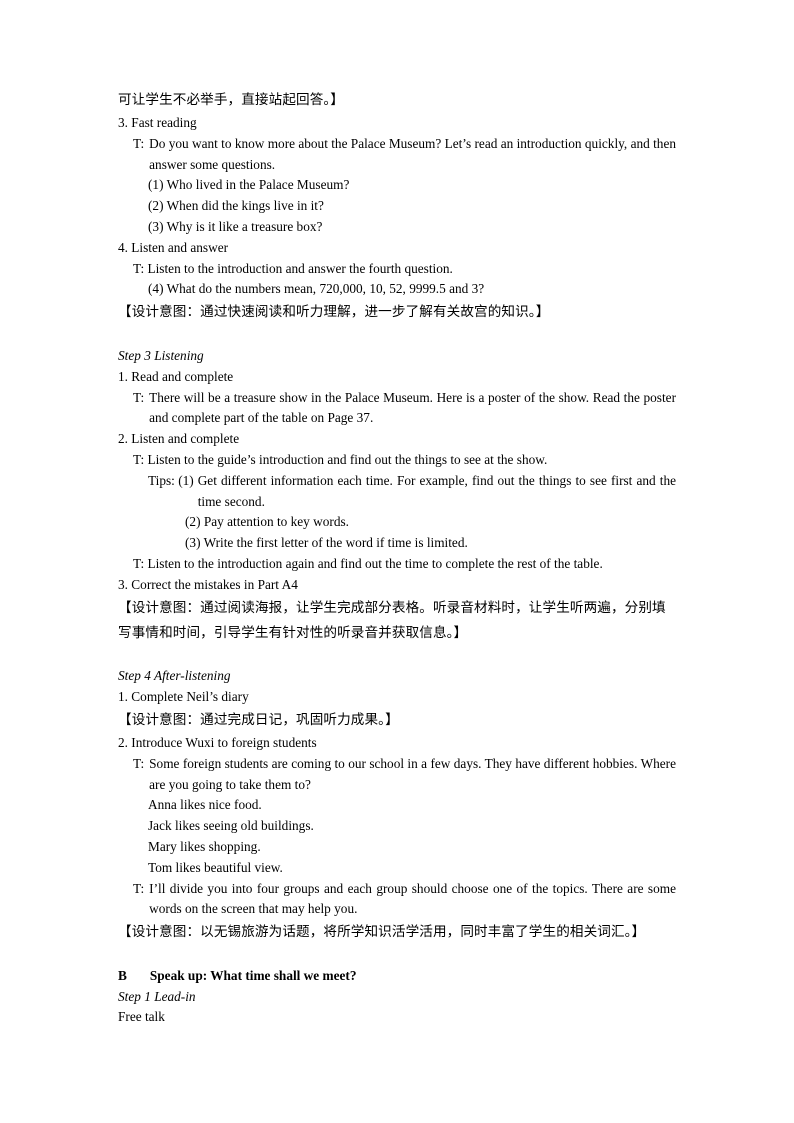 Image resolution: width=794 pixels, height=1123 pixels. Describe the element at coordinates (258, 719) in the screenshot. I see `design-intent-note-3: 【设计意图：通过完成日记，巩固听力成果。】` at that location.